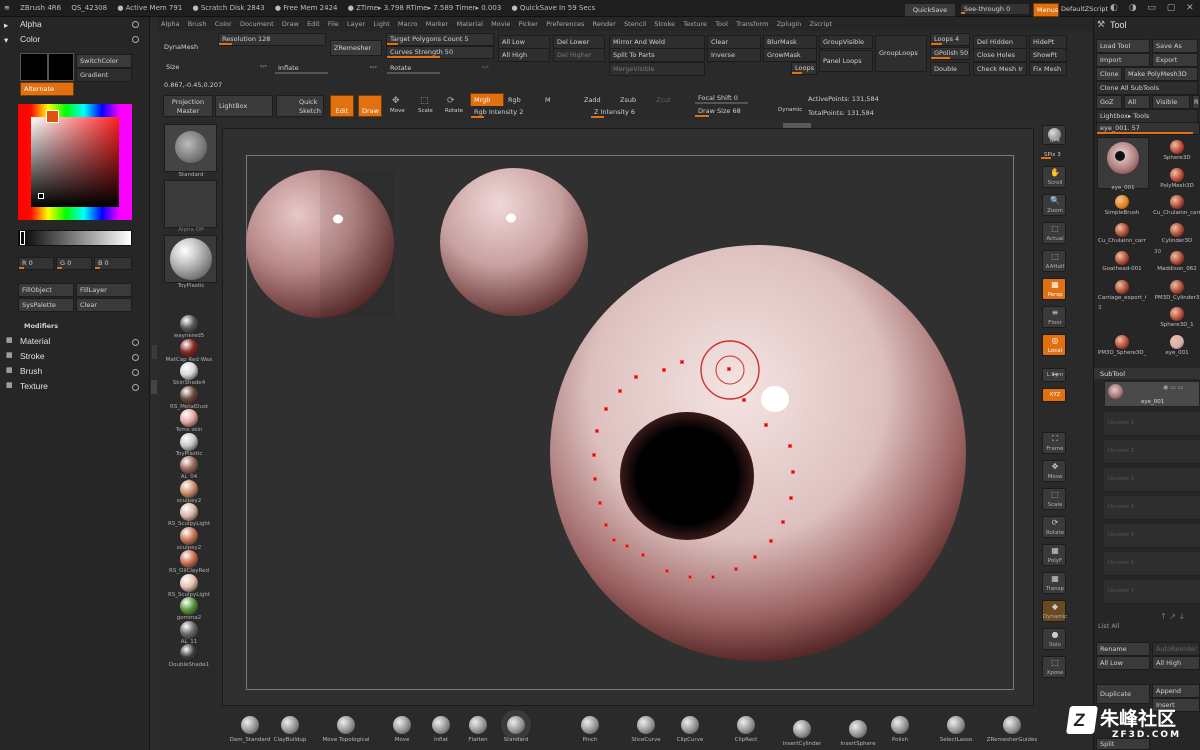 The image size is (1200, 750). What do you see at coordinates (1123, 694) in the screenshot?
I see `duplicate-button: Duplicate` at bounding box center [1123, 694].